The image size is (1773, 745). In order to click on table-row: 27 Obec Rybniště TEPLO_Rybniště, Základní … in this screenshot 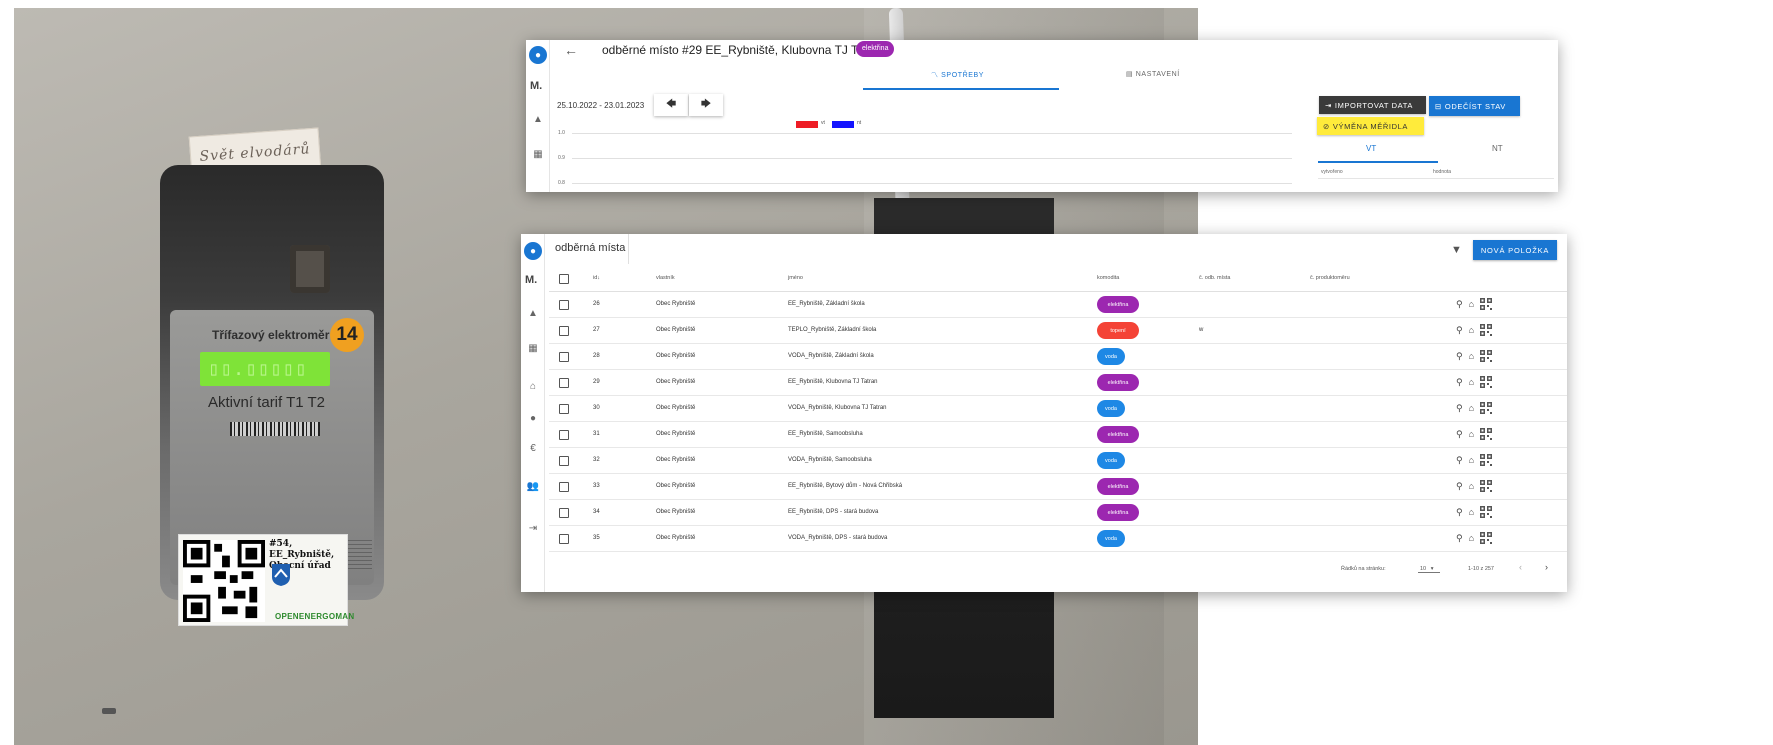, I will do `click(1058, 331)`.